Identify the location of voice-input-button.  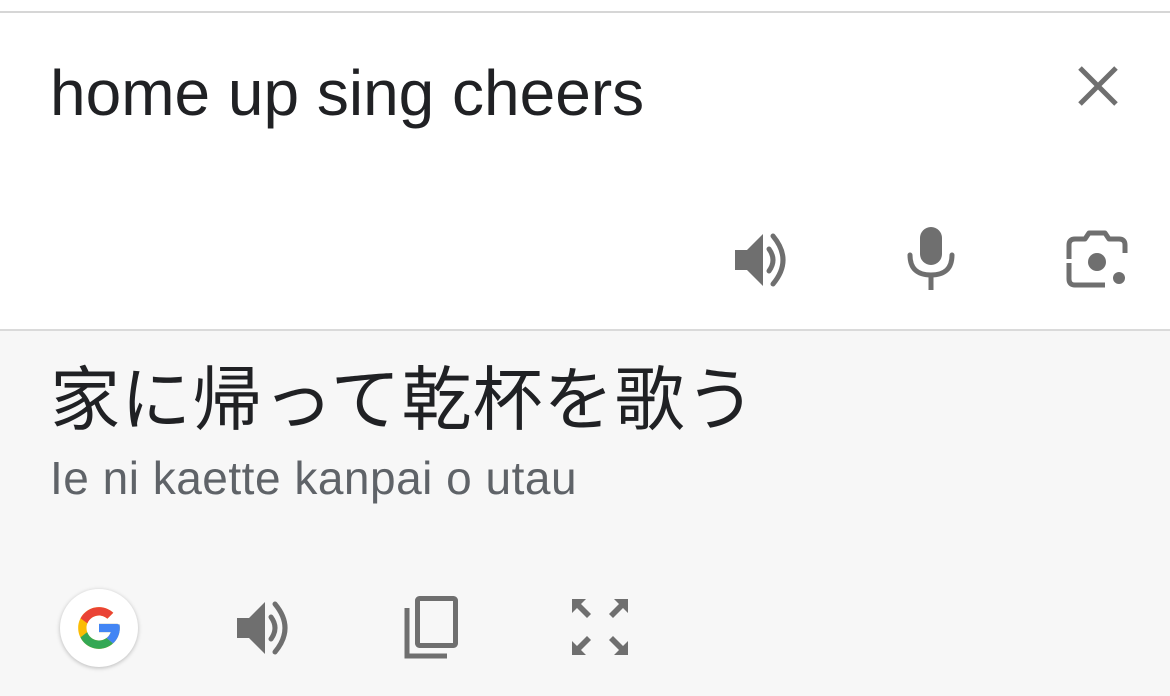
(931, 258).